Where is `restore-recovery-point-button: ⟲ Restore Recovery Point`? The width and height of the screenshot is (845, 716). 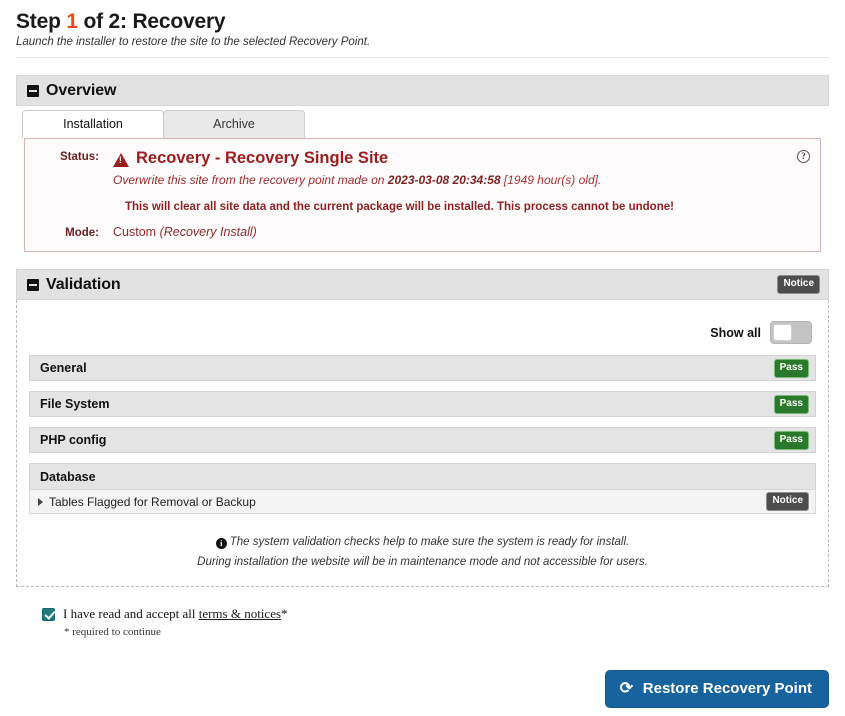 restore-recovery-point-button: ⟲ Restore Recovery Point is located at coordinates (717, 689).